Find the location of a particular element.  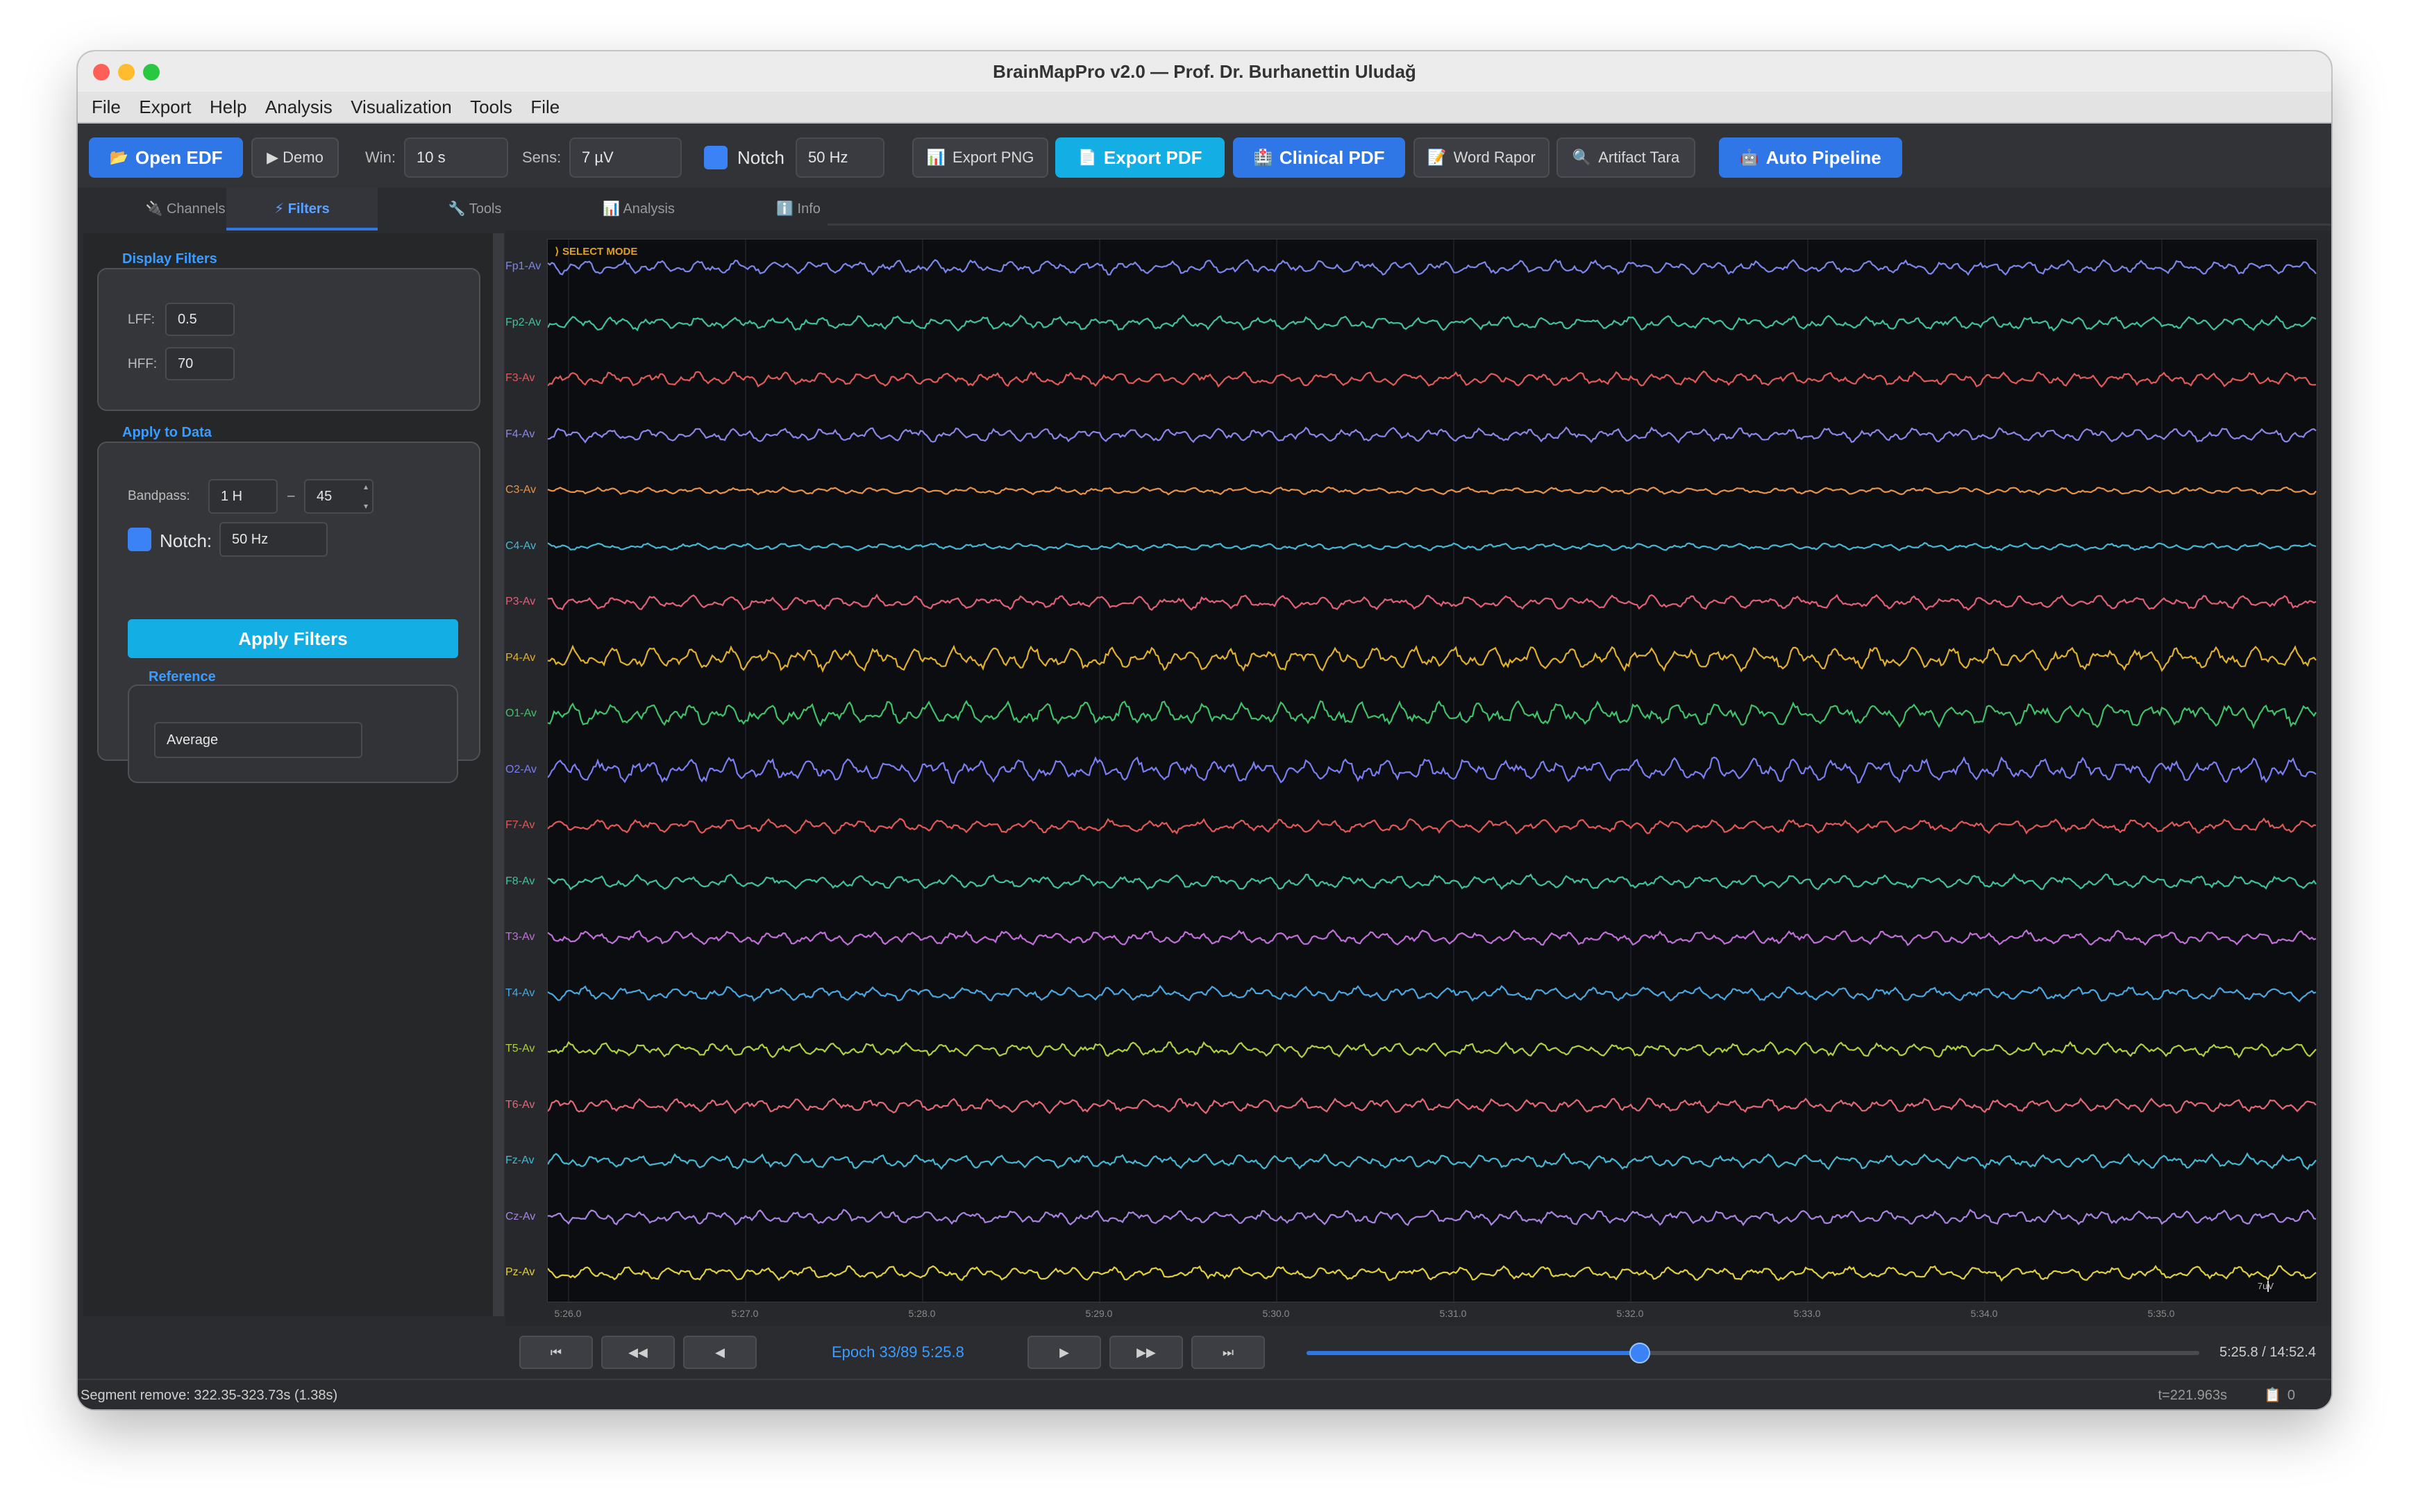

channel-label-o2-av: O2-Av is located at coordinates (527, 770).